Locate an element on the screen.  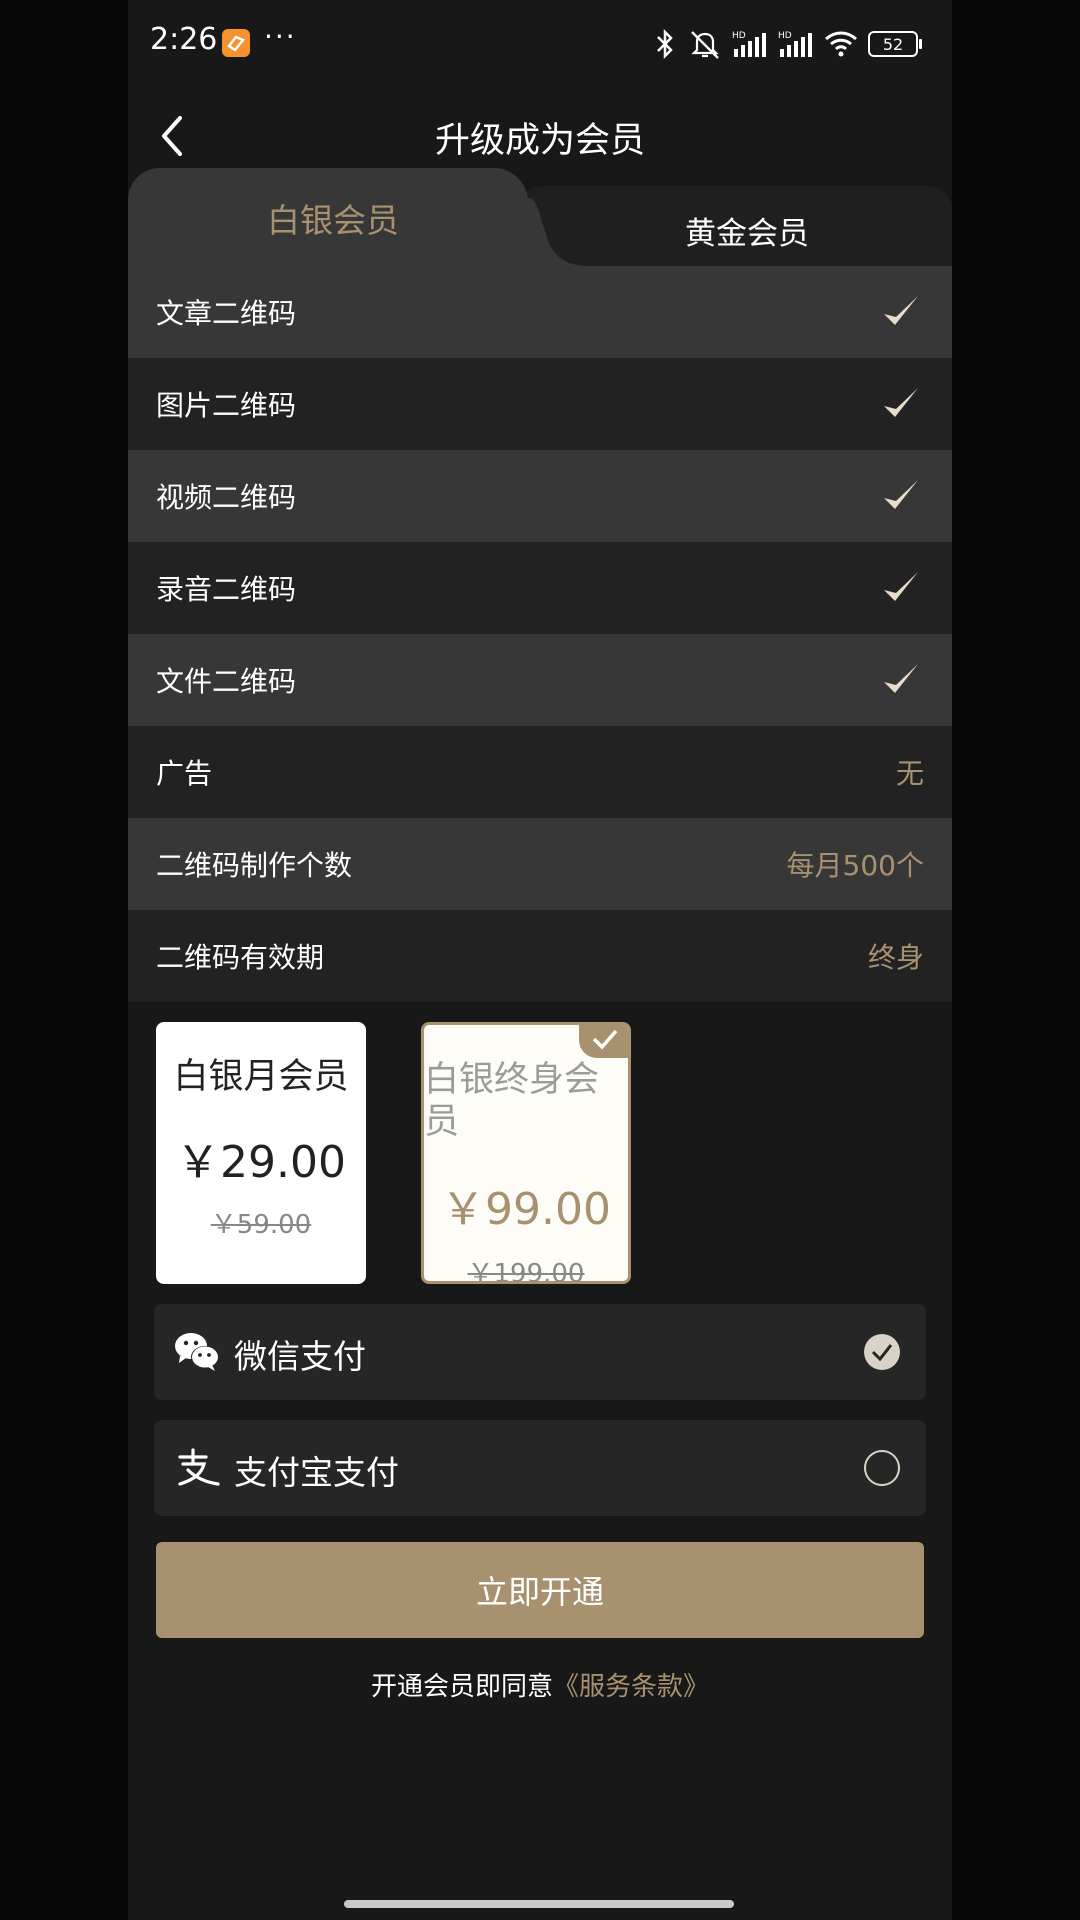
agreement-text: 开通会员即同意《服务条款》 is located at coordinates (540, 1684).